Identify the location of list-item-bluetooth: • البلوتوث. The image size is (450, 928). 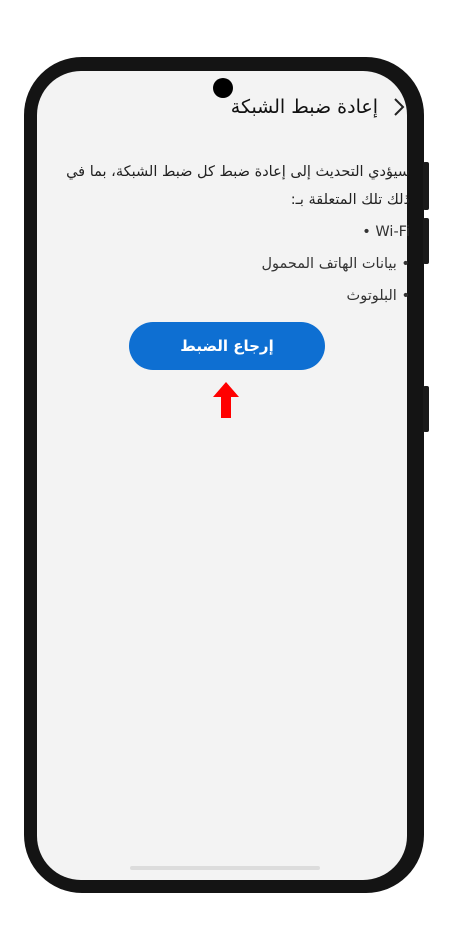
(378, 296).